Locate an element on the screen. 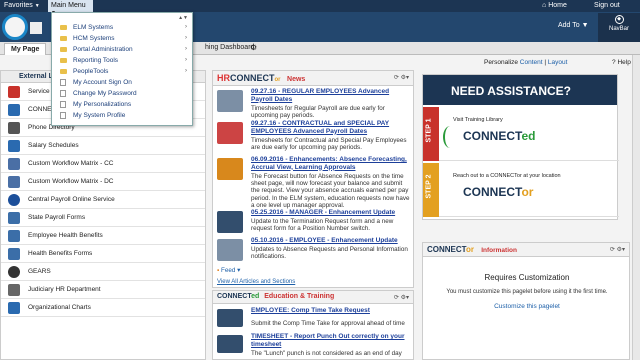 Image resolution: width=640 pixels, height=360 pixels. feed-label: Feed is located at coordinates (228, 270).